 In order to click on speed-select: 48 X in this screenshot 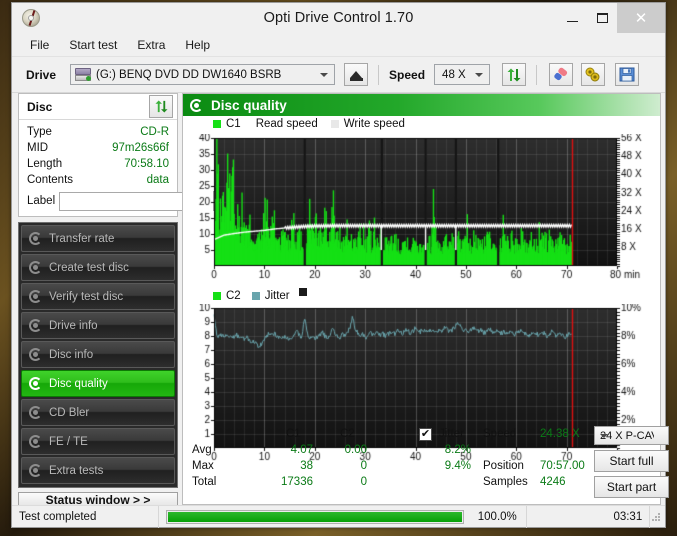, I will do `click(462, 74)`.